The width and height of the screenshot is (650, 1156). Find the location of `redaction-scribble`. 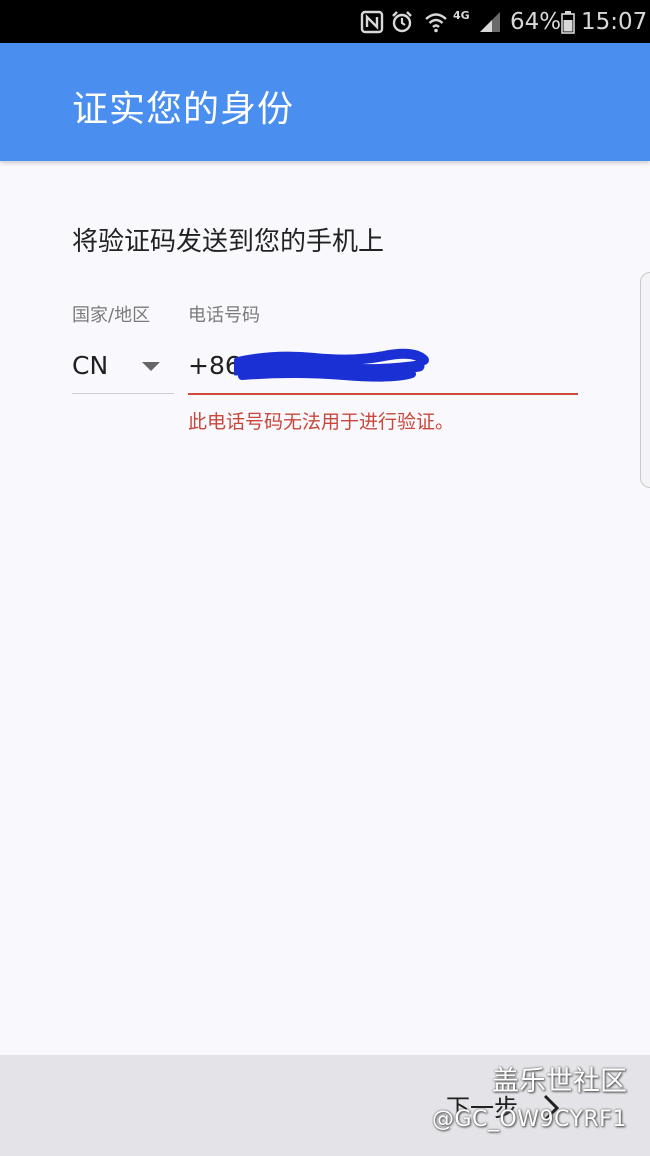

redaction-scribble is located at coordinates (331, 365).